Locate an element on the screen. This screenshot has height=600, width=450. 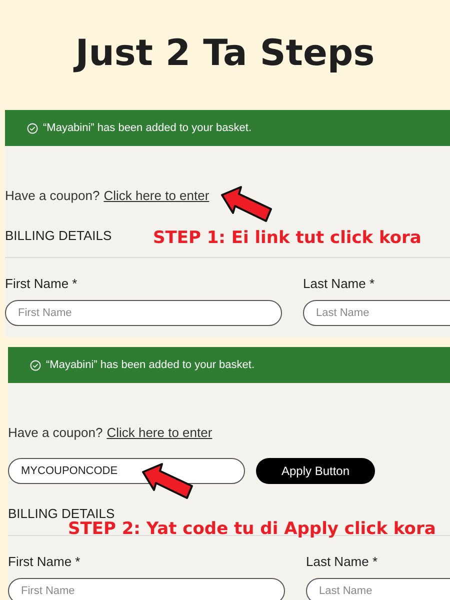
step-caption: STEP 2: Yat code tu di Apply click kora is located at coordinates (252, 529).